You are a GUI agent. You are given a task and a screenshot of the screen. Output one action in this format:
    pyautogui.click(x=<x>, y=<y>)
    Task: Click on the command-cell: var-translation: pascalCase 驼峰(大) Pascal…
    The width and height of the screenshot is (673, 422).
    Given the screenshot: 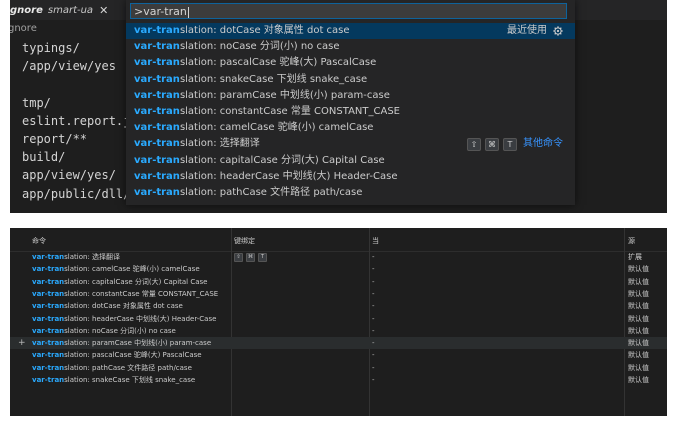 What is the action you would take?
    pyautogui.click(x=117, y=355)
    